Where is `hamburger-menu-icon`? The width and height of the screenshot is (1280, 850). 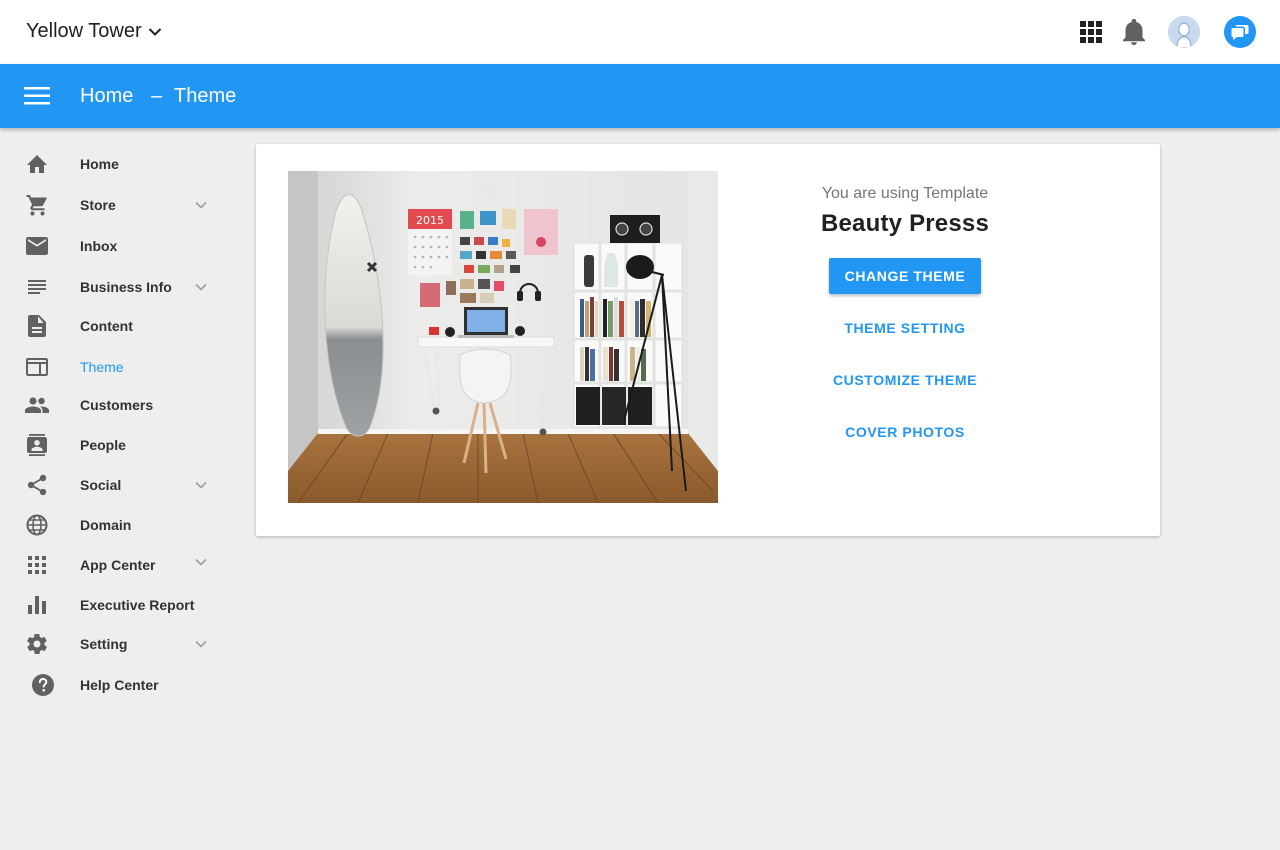
hamburger-menu-icon is located at coordinates (37, 96).